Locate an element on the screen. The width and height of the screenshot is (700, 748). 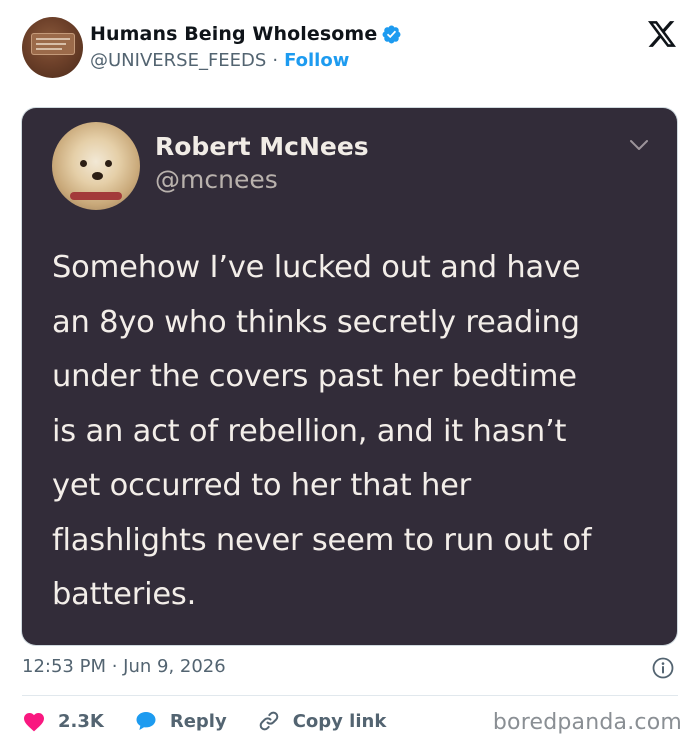
follow-button: Follow is located at coordinates (316, 60).